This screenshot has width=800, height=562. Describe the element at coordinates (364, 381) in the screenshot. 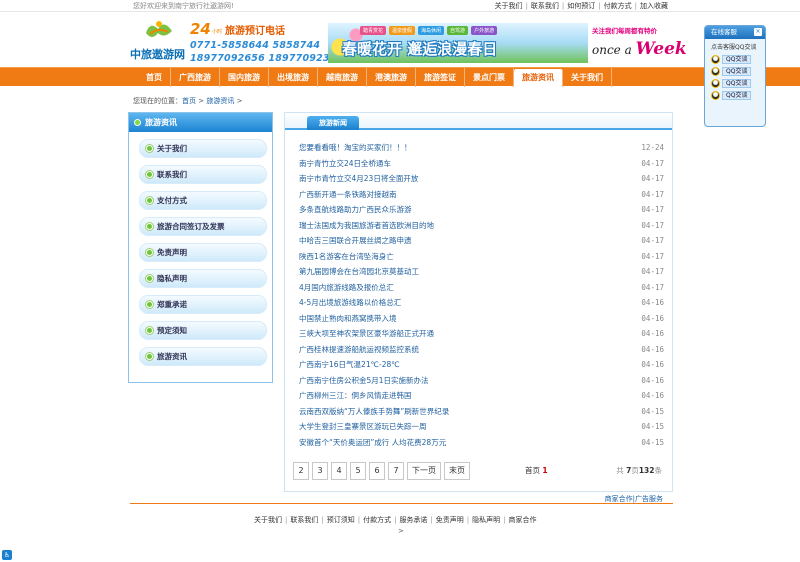

I see `news-title-link: 广西南宁住房公积金5月1日实施新办法` at that location.